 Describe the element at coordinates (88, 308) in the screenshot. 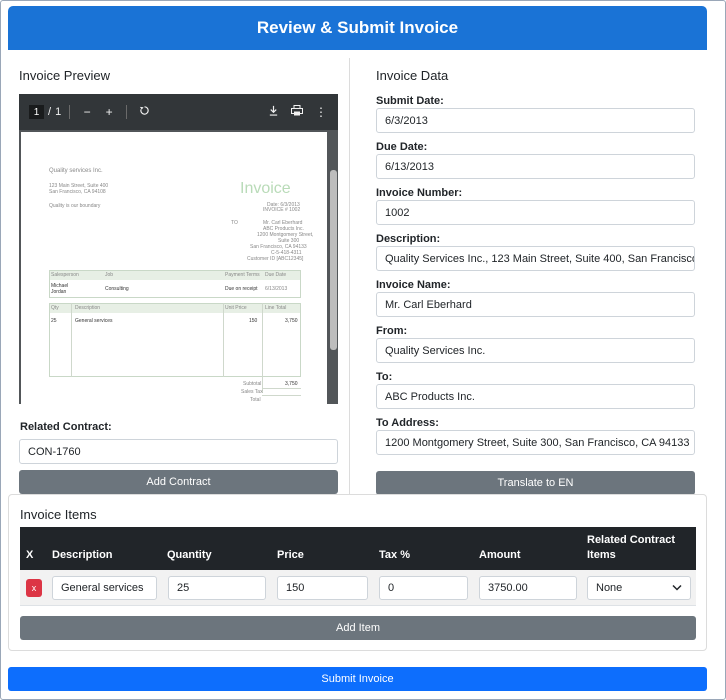

I see `doc-th: Description` at that location.